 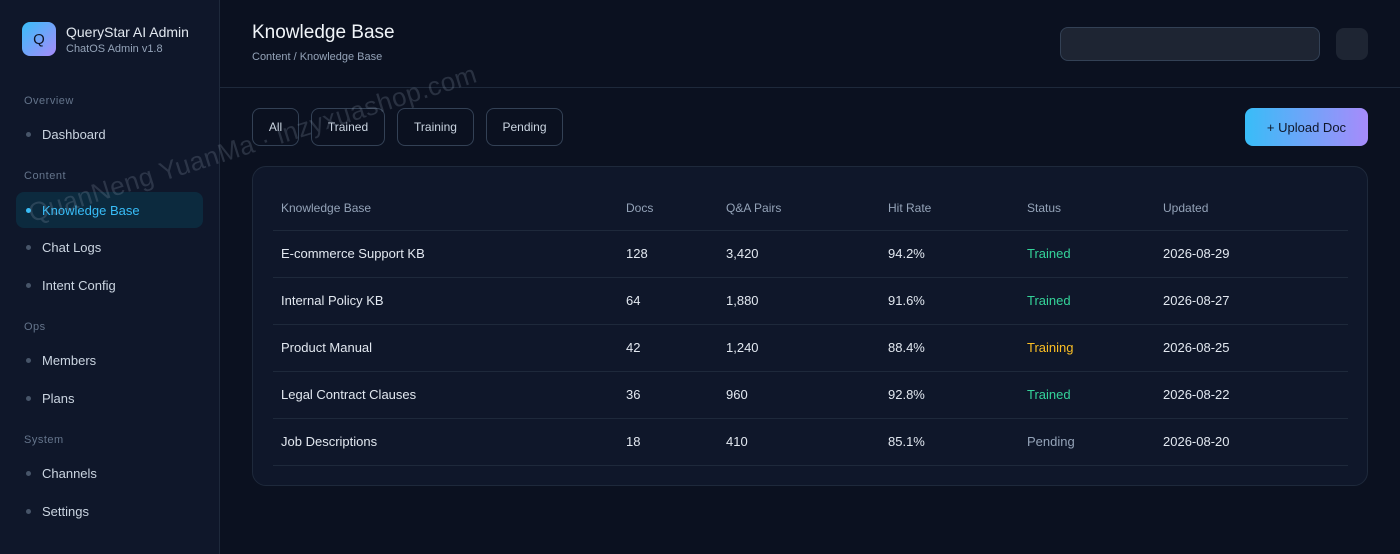 What do you see at coordinates (109, 511) in the screenshot?
I see `sidebar-item-settings: Settings` at bounding box center [109, 511].